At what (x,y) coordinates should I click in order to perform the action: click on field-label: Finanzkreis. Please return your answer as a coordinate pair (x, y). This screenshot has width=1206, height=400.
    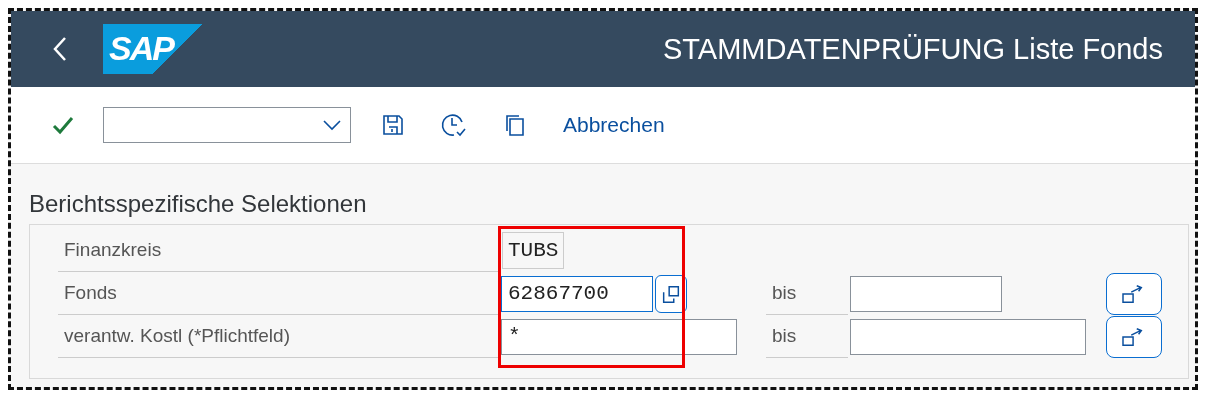
    Looking at the image, I should click on (278, 250).